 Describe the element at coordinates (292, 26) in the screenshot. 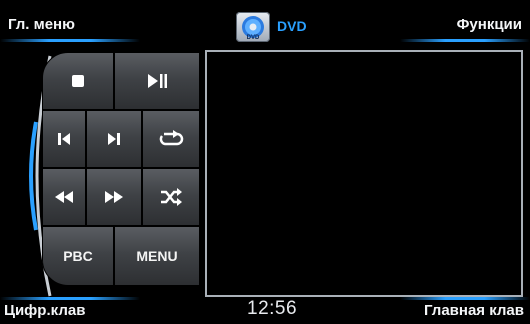

I see `source-label: DVD` at that location.